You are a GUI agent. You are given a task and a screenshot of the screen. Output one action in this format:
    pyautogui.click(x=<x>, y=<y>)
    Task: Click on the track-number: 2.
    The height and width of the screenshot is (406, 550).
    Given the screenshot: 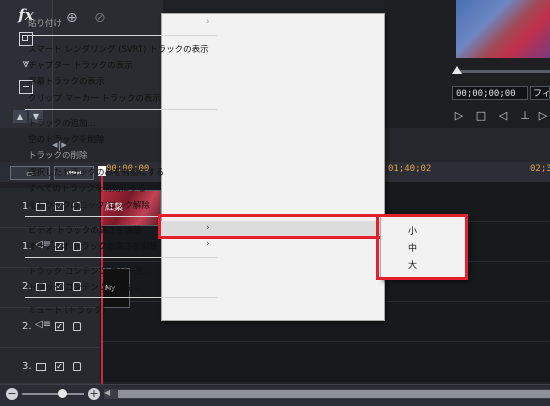 What is the action you would take?
    pyautogui.click(x=27, y=326)
    